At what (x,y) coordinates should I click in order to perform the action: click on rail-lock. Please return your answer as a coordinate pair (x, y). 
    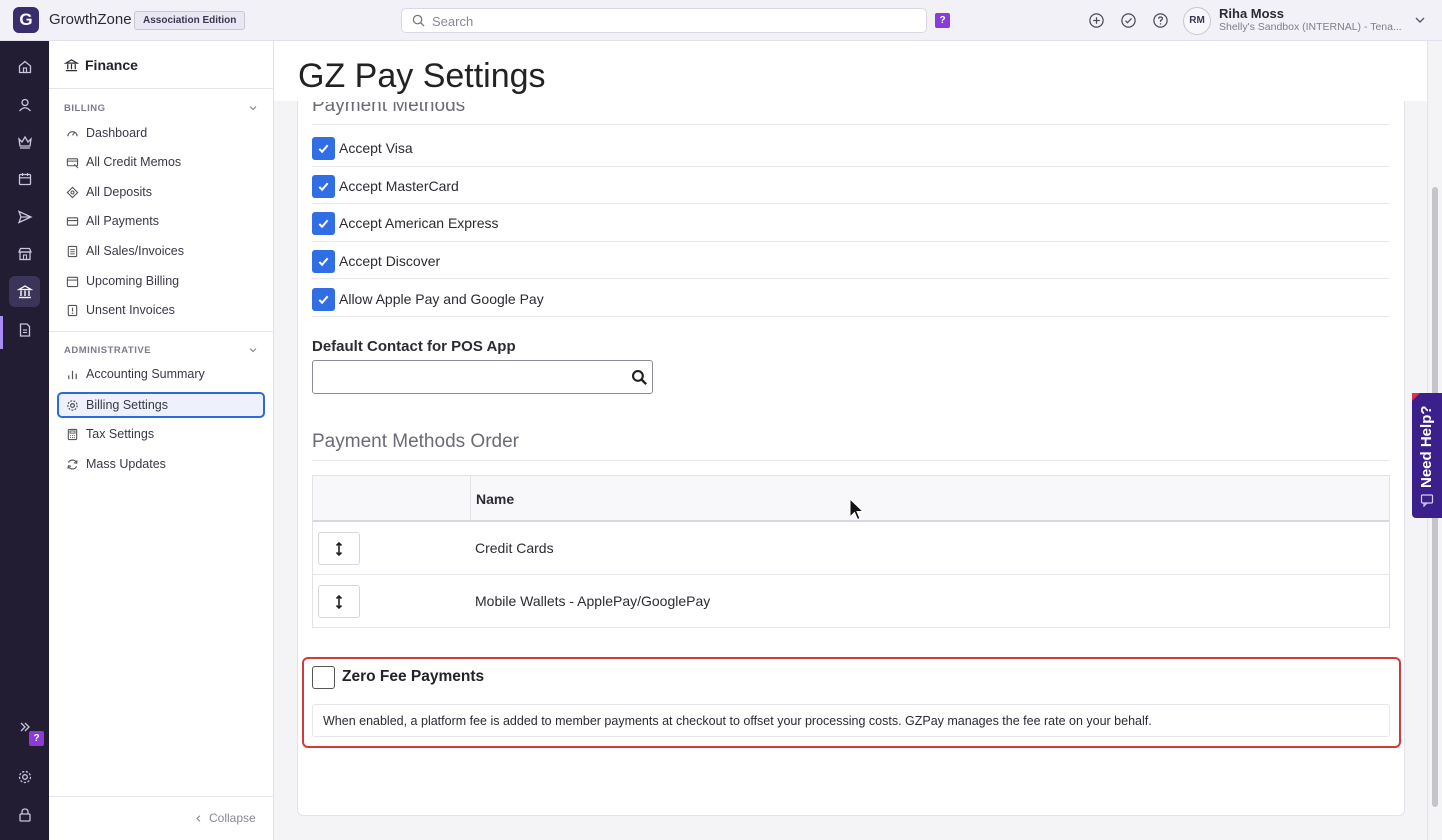
    Looking at the image, I should click on (24, 814).